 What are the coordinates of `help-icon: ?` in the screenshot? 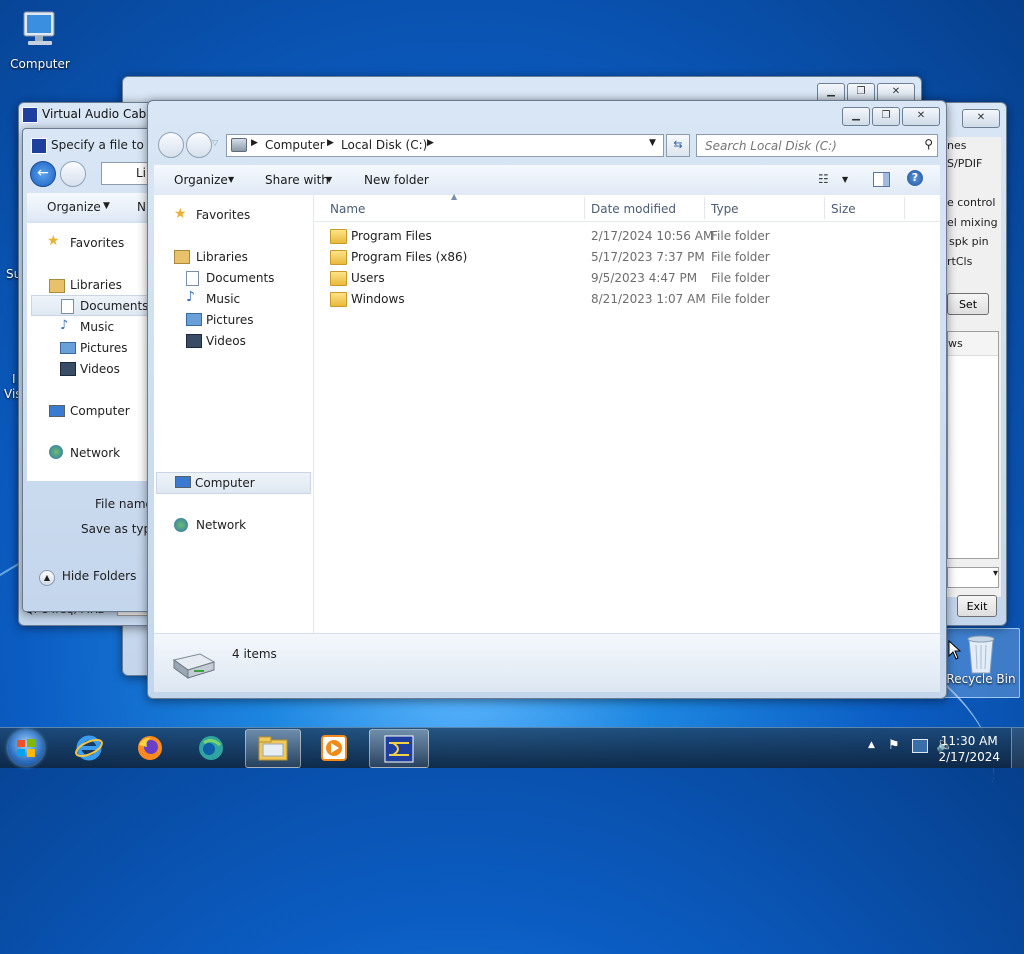 It's located at (915, 178).